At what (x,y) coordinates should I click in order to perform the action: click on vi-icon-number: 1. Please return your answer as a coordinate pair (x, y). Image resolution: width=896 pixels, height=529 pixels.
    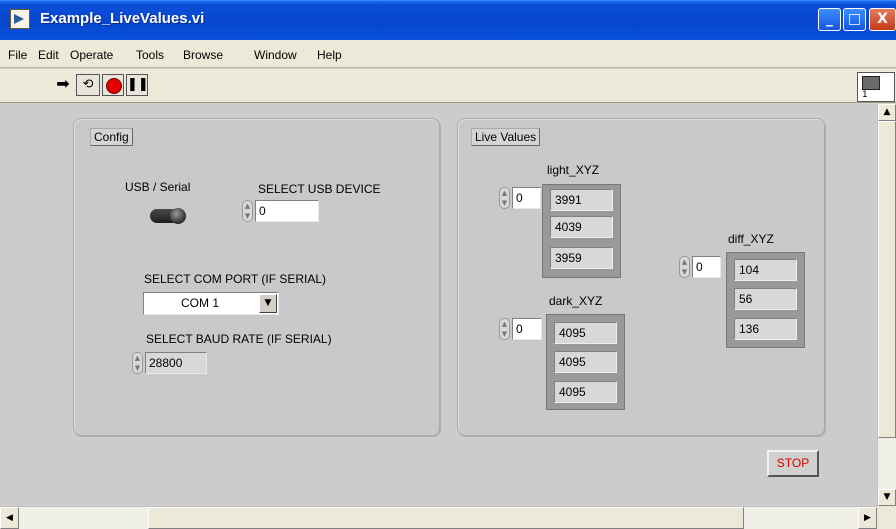
    Looking at the image, I should click on (865, 95).